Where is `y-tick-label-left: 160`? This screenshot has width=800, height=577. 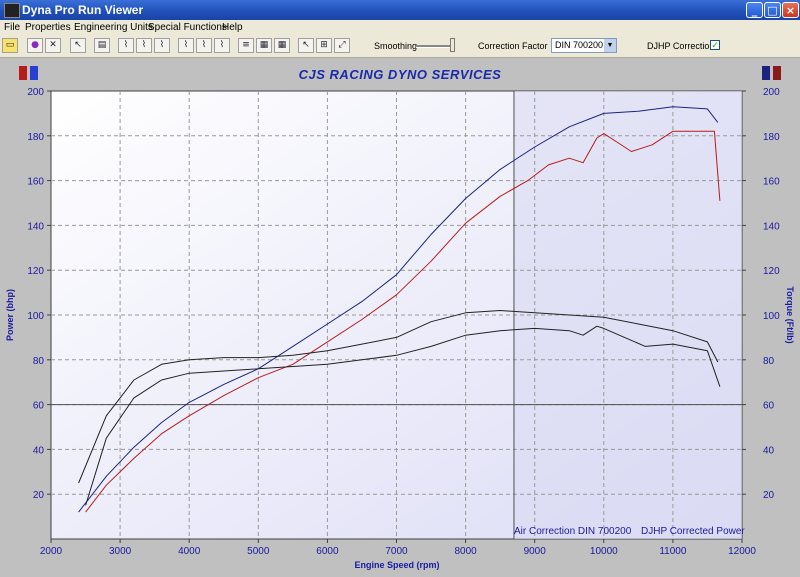 y-tick-label-left: 160 is located at coordinates (35, 182).